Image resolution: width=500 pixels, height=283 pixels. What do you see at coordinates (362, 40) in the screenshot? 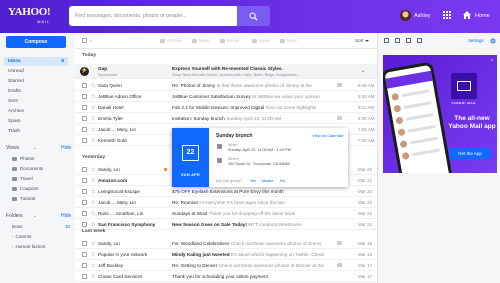
I see `sort-dropdown: Sort` at bounding box center [362, 40].